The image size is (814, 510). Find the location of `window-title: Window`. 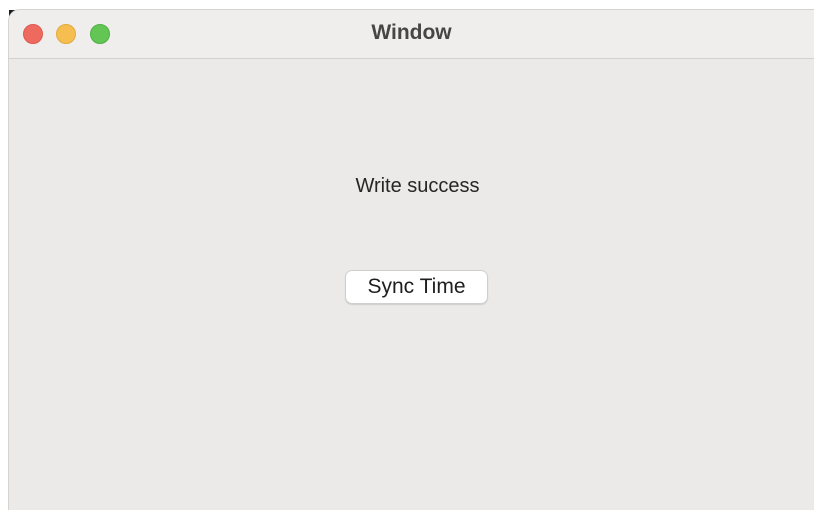

window-title: Window is located at coordinates (411, 32).